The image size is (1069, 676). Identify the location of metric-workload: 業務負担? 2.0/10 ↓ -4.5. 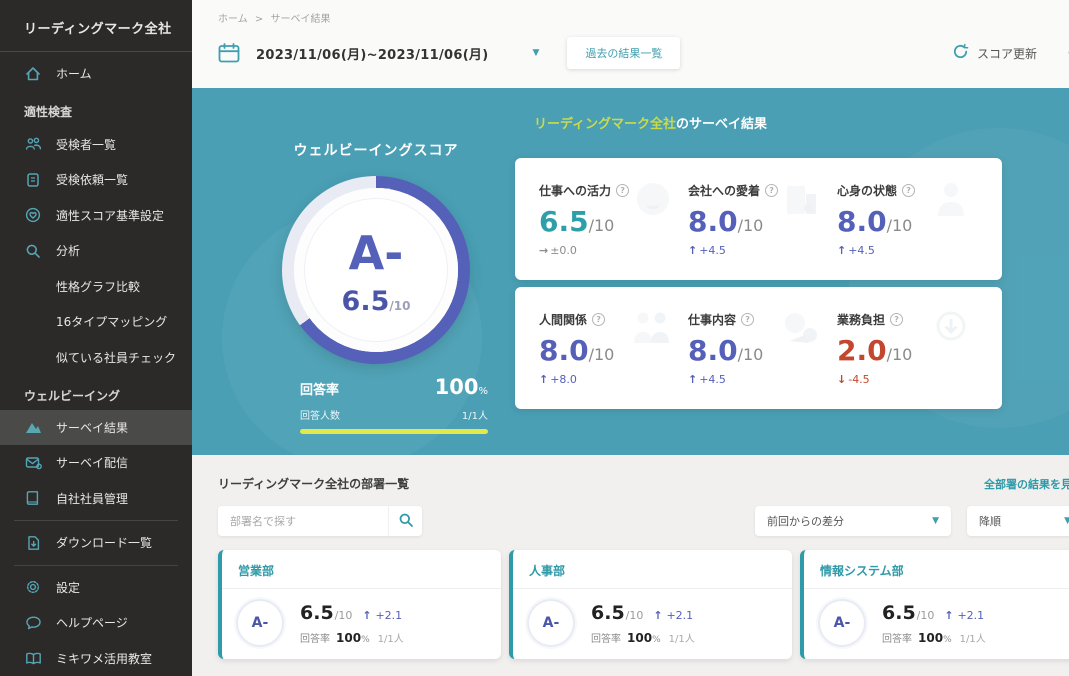
(907, 350).